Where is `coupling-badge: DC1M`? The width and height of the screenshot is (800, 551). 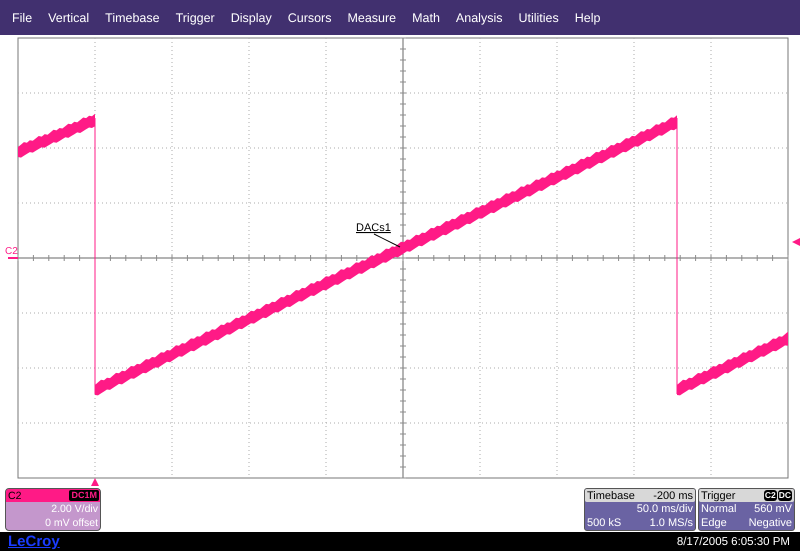
coupling-badge: DC1M is located at coordinates (84, 495).